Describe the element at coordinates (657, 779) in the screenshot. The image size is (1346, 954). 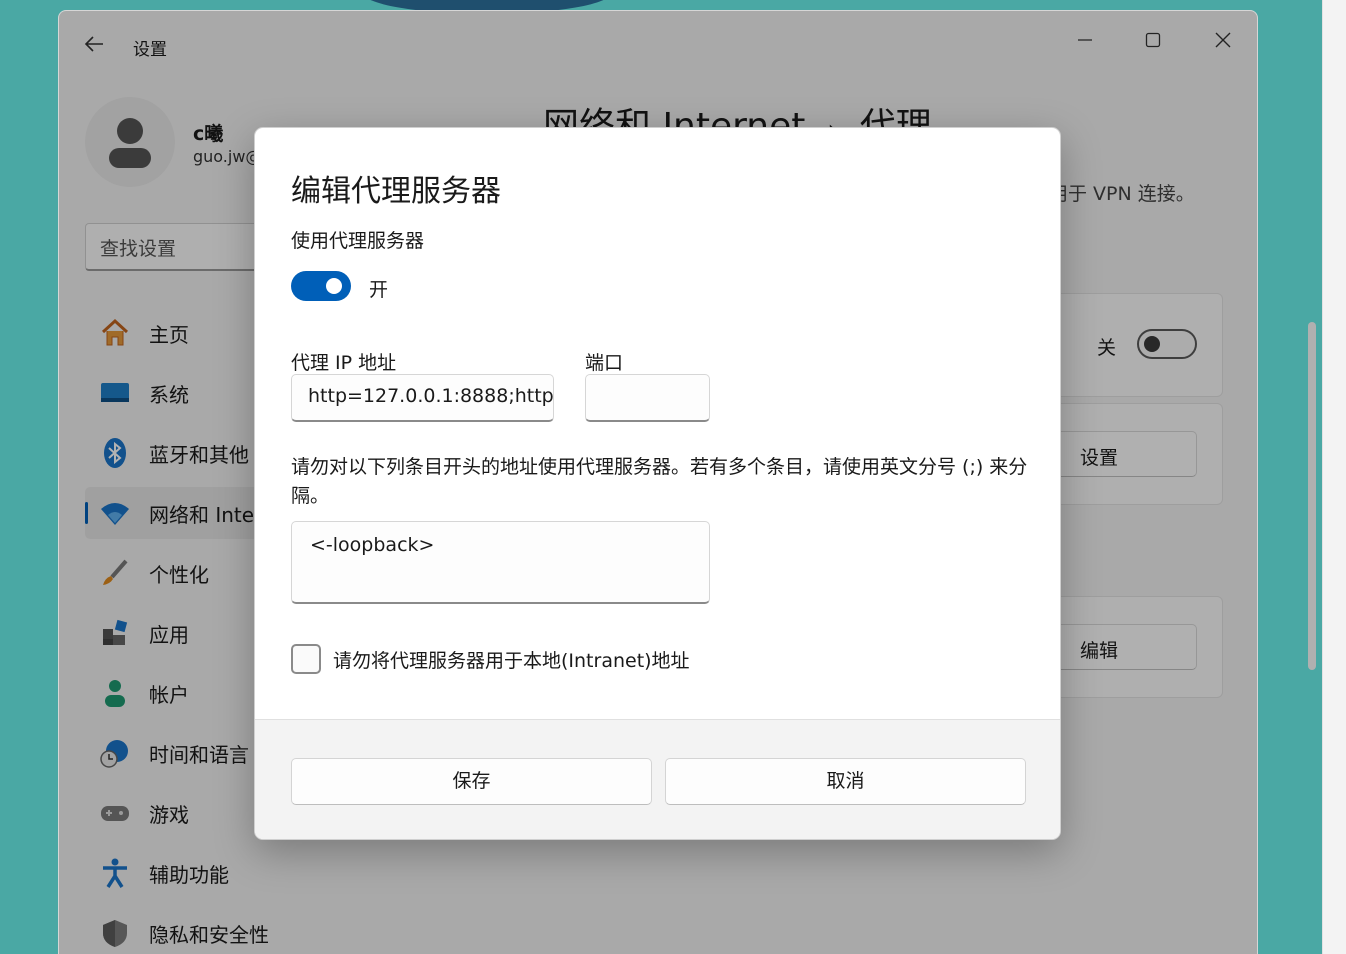
I see `dialog-footer: 保存 取消` at that location.